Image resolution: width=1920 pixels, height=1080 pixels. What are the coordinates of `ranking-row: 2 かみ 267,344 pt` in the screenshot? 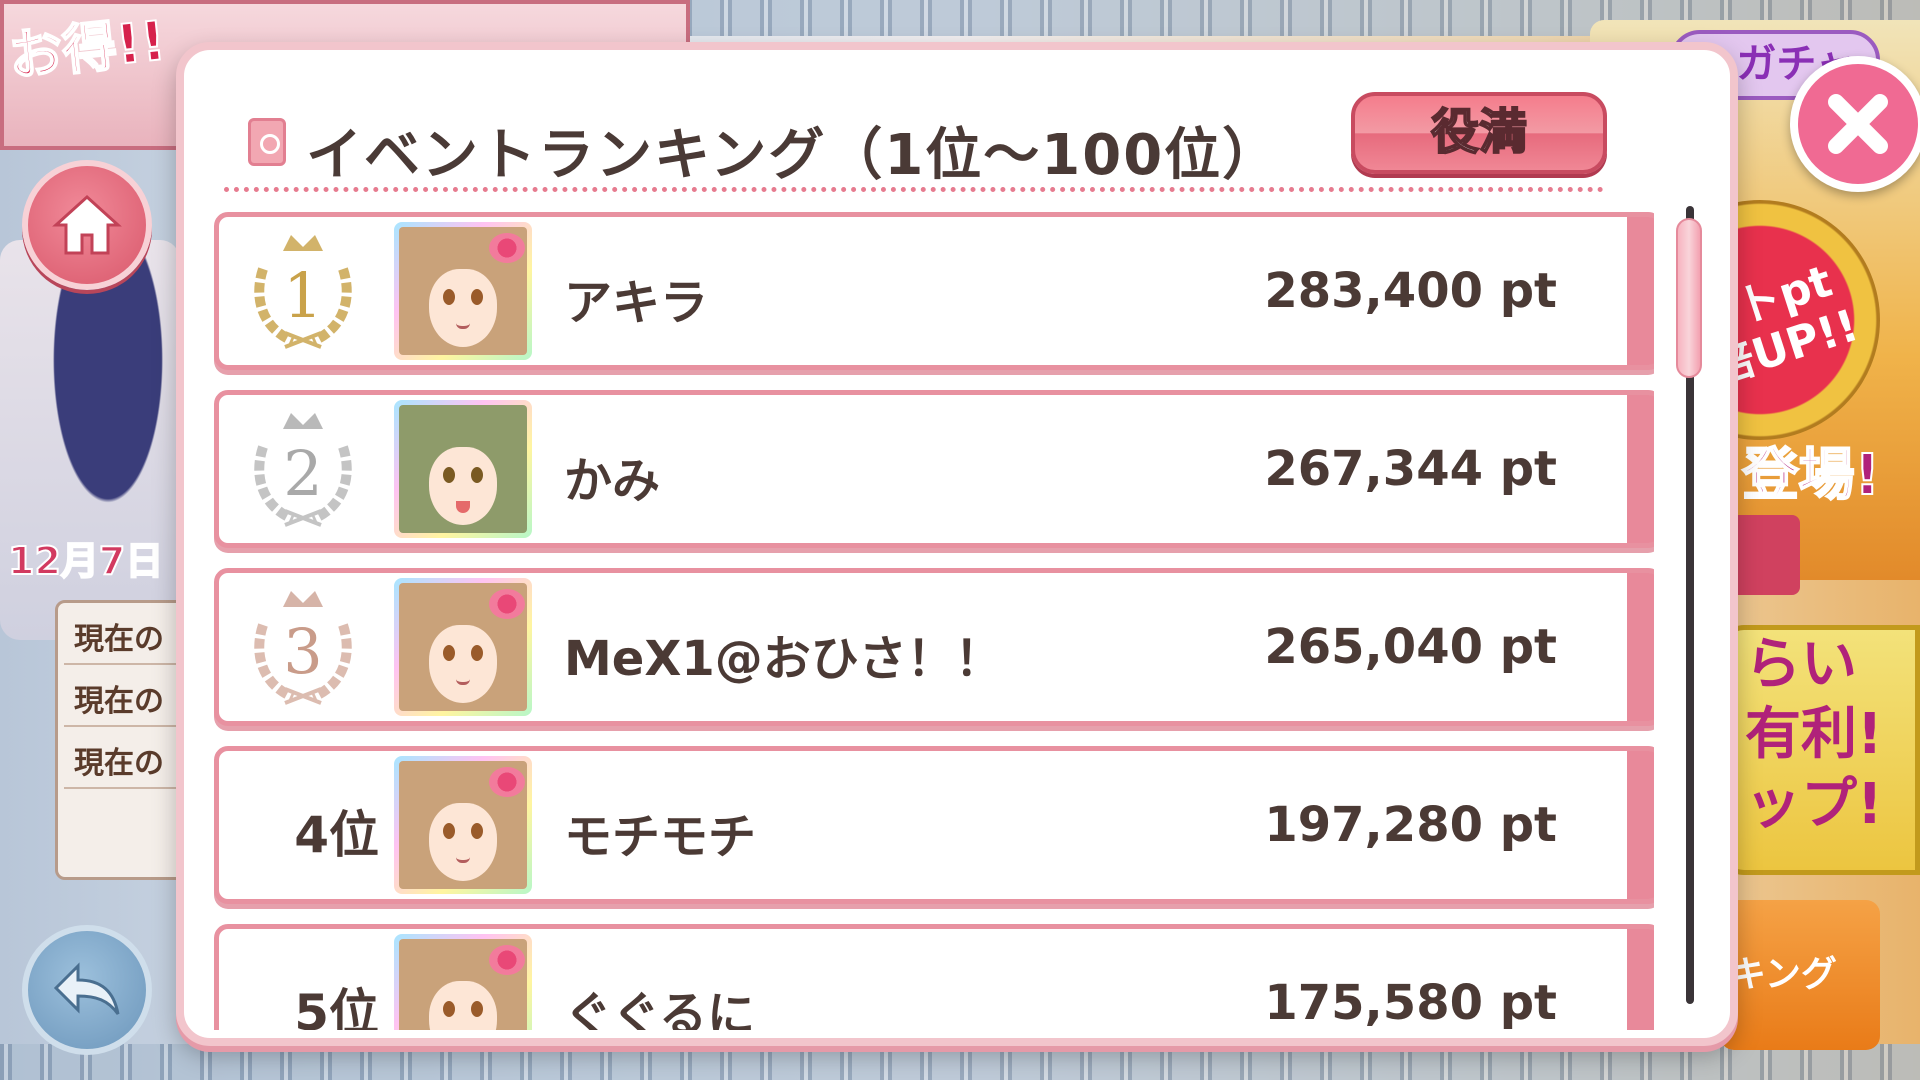 It's located at (934, 469).